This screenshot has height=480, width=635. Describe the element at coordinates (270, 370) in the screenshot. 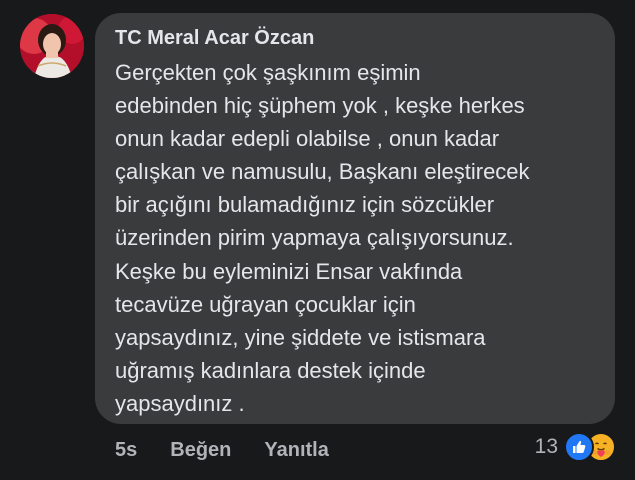

I see `comment-text-line: uğramış kadınlara destek içinde` at that location.